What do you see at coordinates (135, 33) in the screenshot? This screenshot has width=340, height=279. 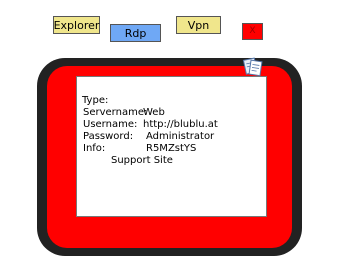 I see `rdp-button: Rdp` at bounding box center [135, 33].